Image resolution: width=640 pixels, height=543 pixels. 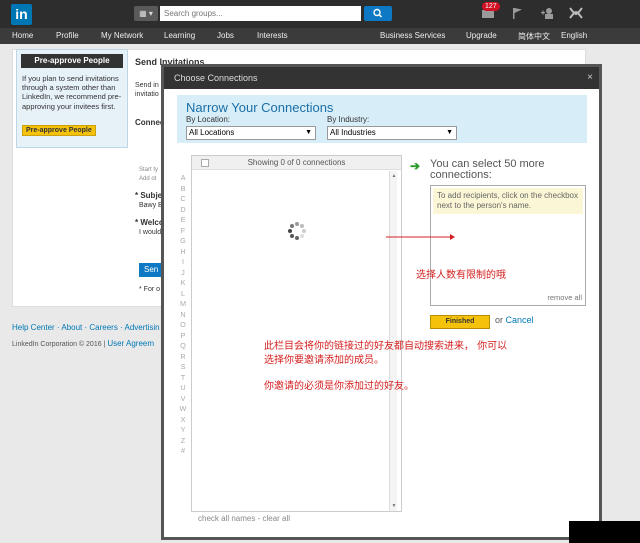 What do you see at coordinates (461, 275) in the screenshot?
I see `annotation-limit: 选择人数有限制的哦` at bounding box center [461, 275].